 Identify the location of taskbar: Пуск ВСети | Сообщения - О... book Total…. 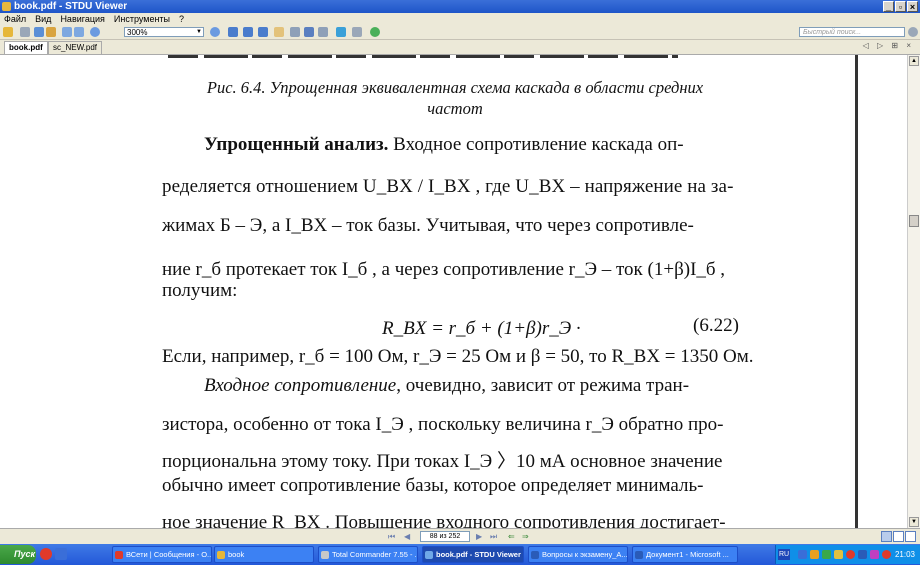
(460, 554).